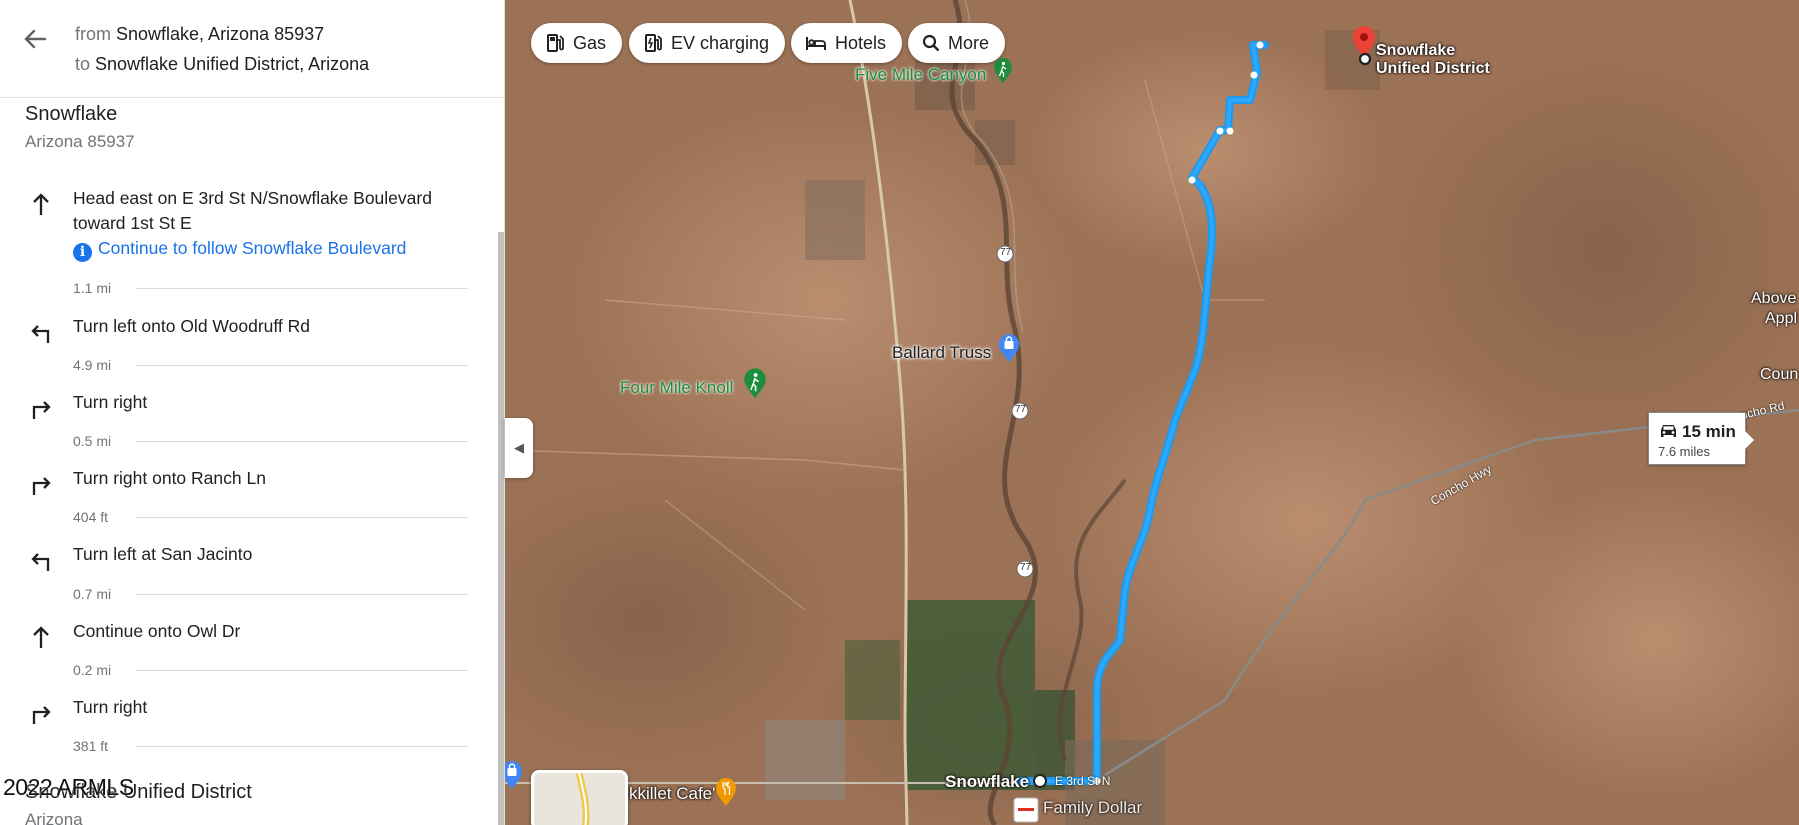 The image size is (1799, 825). What do you see at coordinates (232, 64) in the screenshot?
I see `to-location: Snowflake Unified District, Arizona` at bounding box center [232, 64].